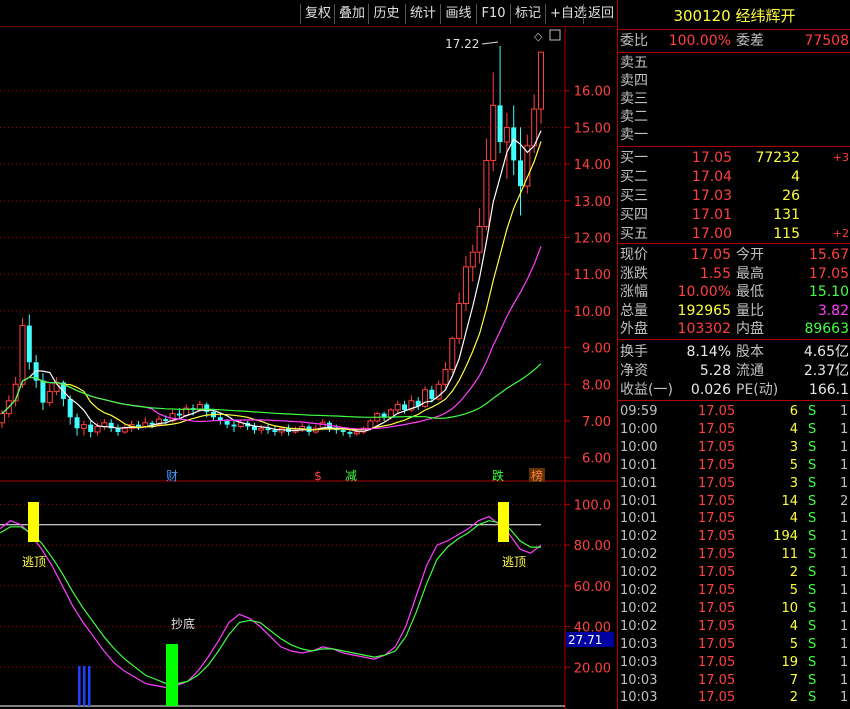 This screenshot has height=709, width=850. Describe the element at coordinates (734, 698) in the screenshot. I see `tick-row: 10:03 17.05 2 S 1` at that location.